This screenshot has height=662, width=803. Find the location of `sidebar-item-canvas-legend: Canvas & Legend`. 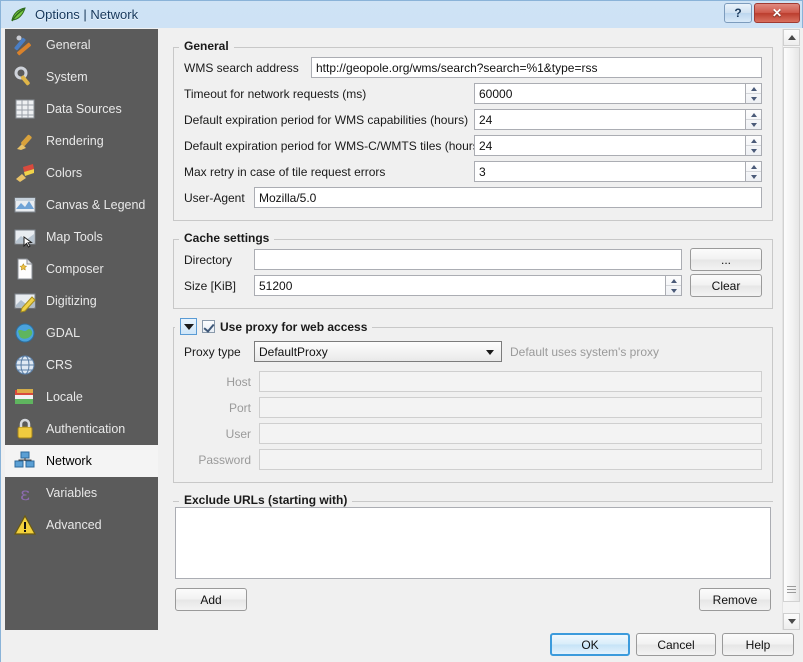

sidebar-item-canvas-legend: Canvas & Legend is located at coordinates (81, 205).